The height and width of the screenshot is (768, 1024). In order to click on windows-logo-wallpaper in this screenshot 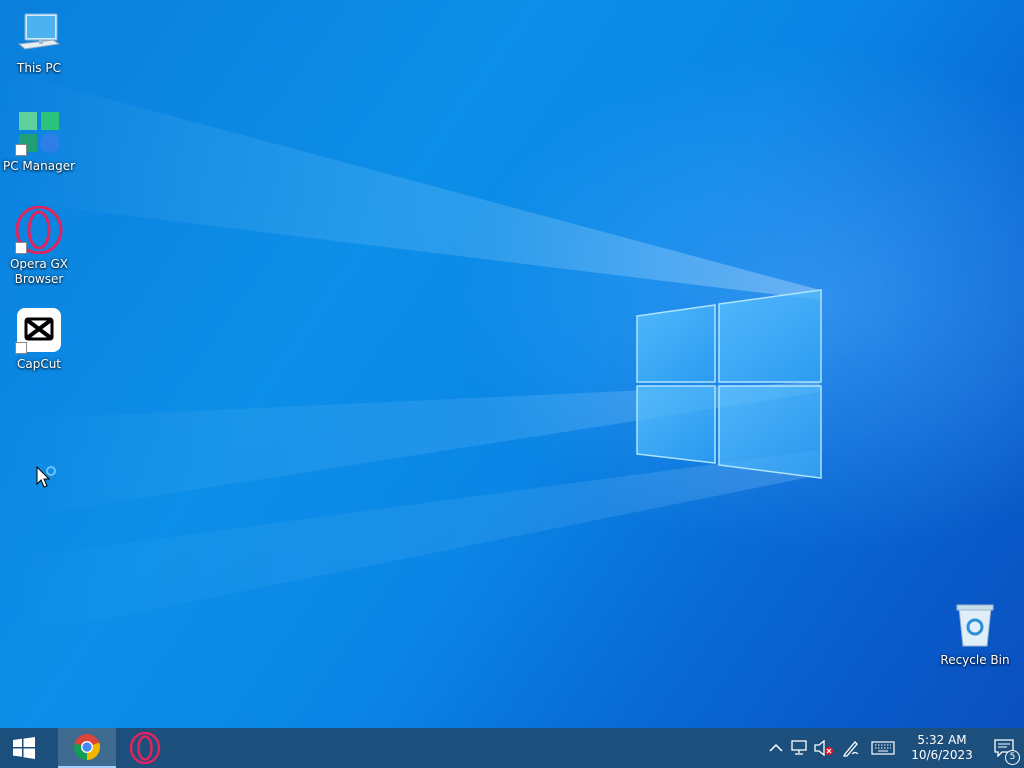, I will do `click(729, 384)`.